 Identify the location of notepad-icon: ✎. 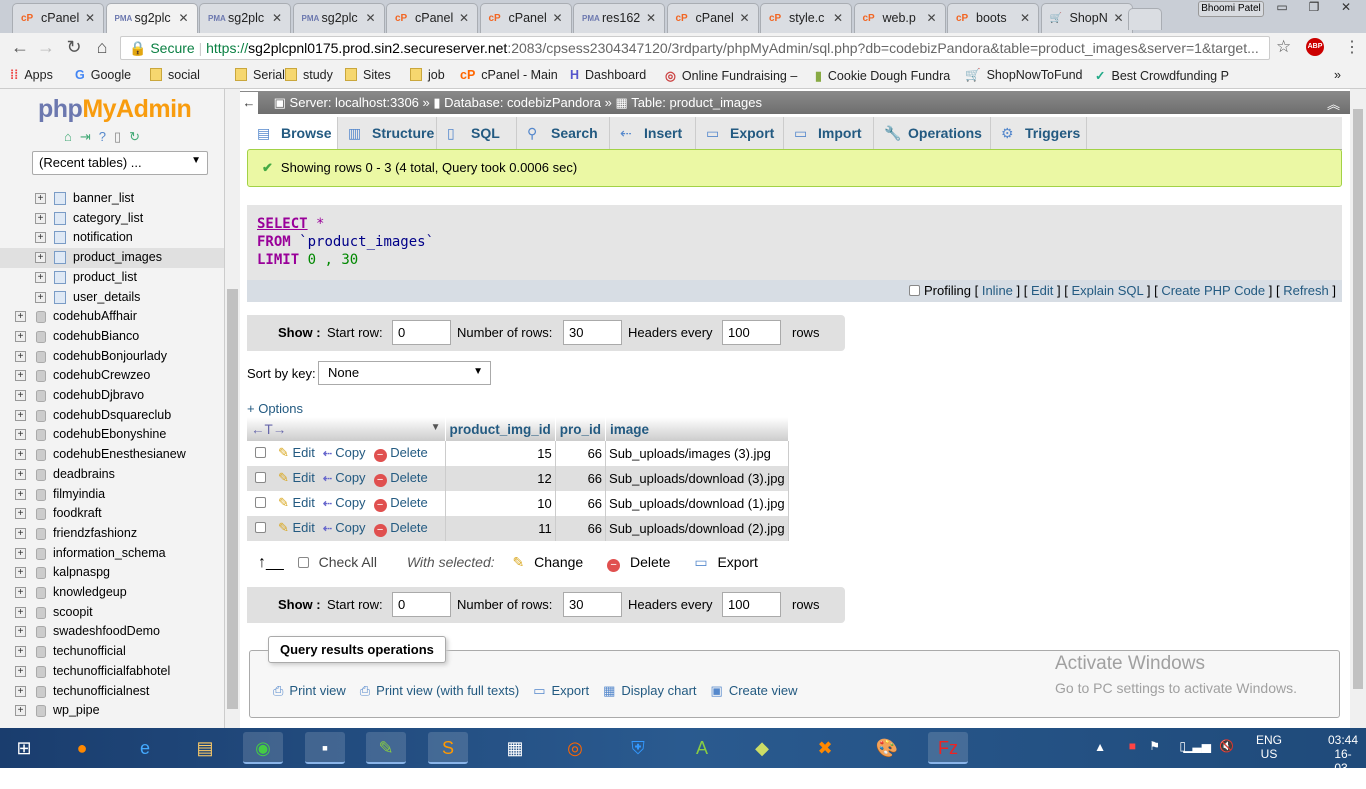
(386, 748).